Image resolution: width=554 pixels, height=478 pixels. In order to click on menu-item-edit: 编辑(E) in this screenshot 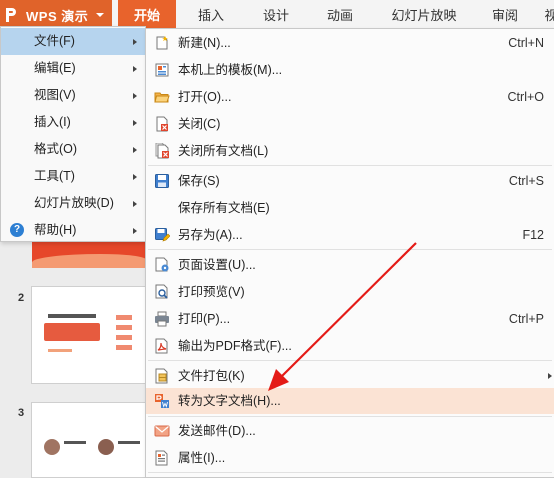, I will do `click(73, 68)`.